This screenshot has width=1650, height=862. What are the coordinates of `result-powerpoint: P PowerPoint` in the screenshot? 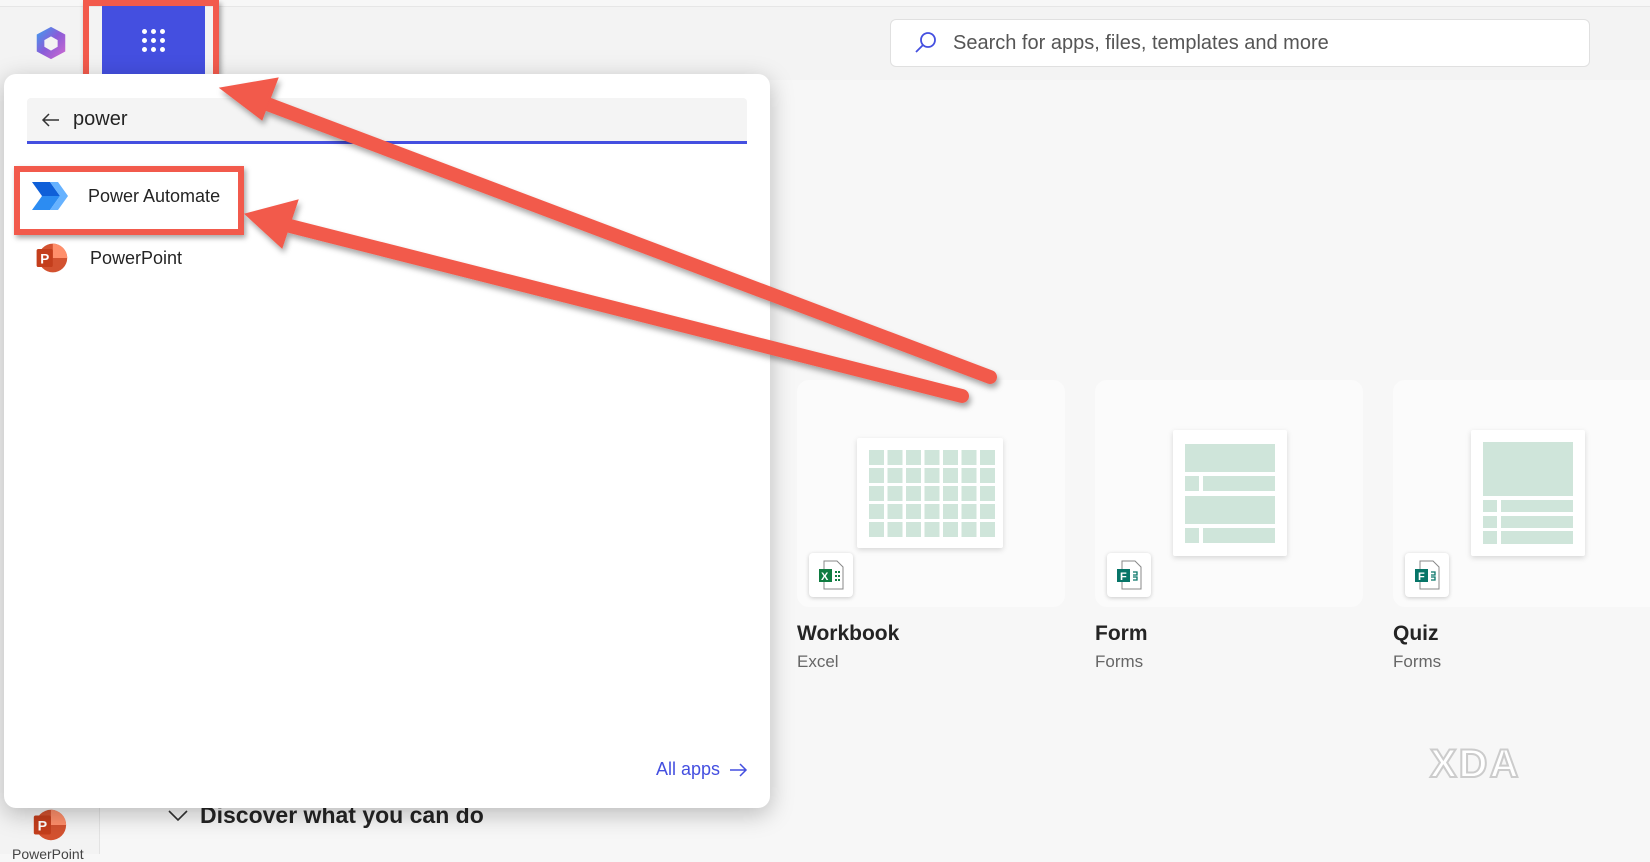 It's located at (107, 258).